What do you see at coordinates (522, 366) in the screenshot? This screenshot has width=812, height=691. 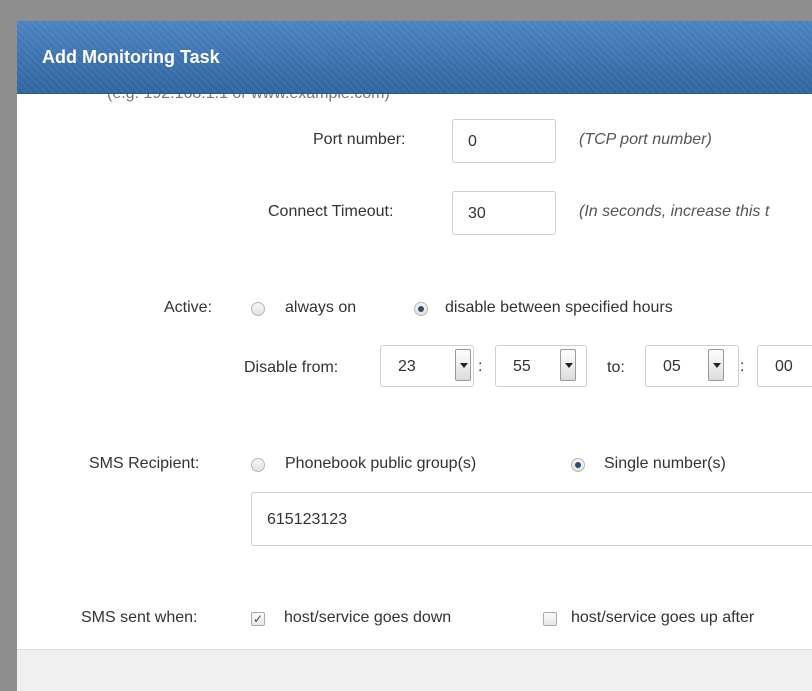 I see `disable-from-minute-value: 55` at bounding box center [522, 366].